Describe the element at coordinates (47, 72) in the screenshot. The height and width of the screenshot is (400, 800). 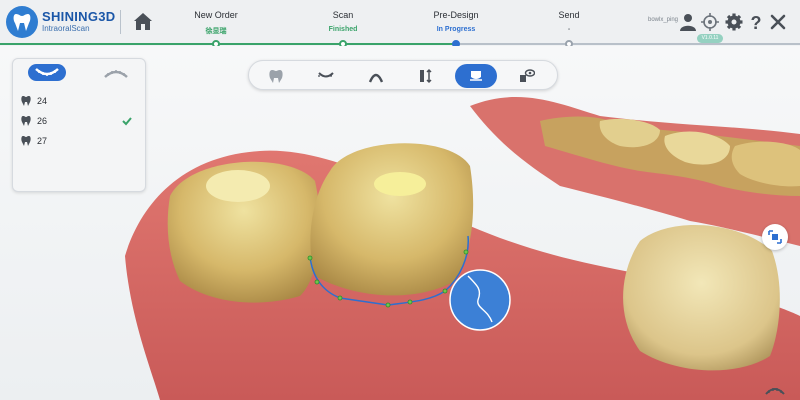
I see `upper-jaw-icon` at that location.